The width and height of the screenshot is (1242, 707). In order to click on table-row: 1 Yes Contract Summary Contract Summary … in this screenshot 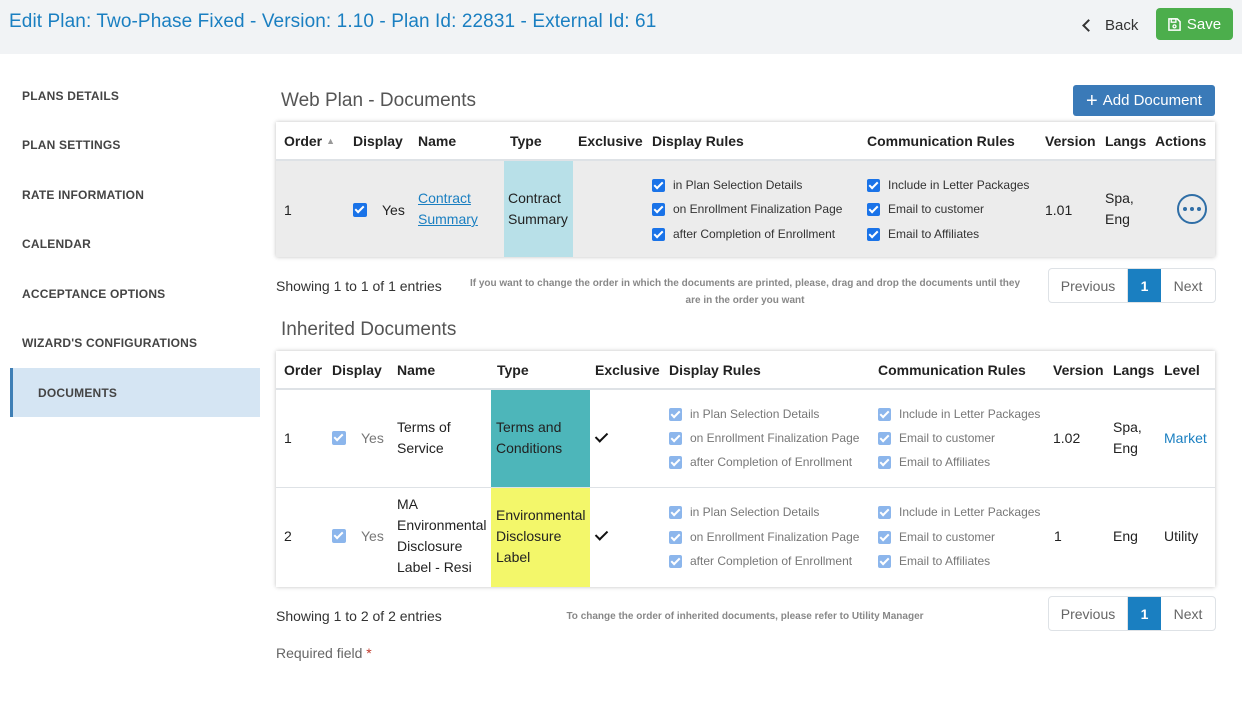, I will do `click(745, 209)`.